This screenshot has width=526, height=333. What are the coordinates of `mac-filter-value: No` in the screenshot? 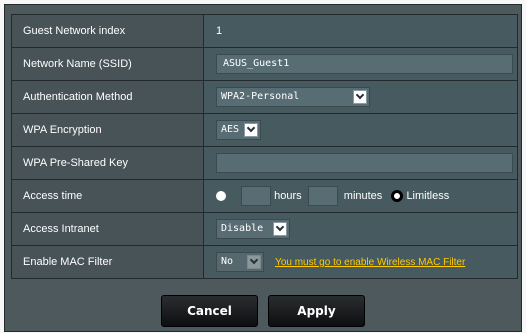 It's located at (227, 261).